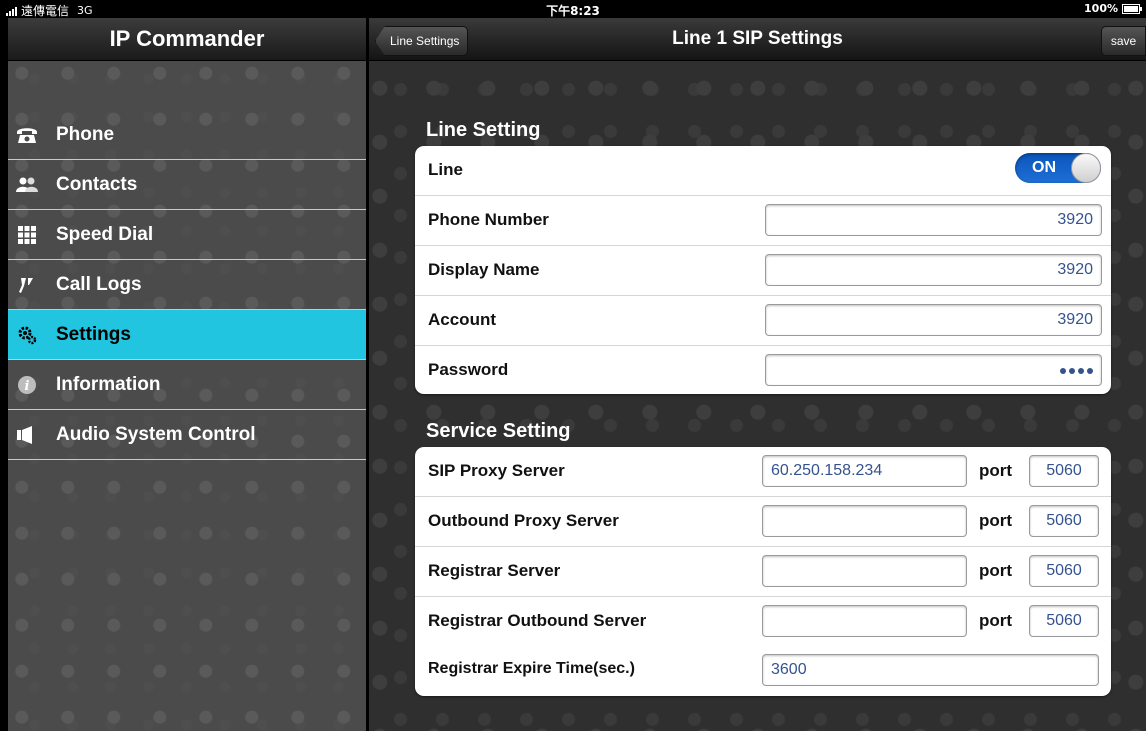 This screenshot has height=731, width=1146. I want to click on line-toggle: ON, so click(1058, 168).